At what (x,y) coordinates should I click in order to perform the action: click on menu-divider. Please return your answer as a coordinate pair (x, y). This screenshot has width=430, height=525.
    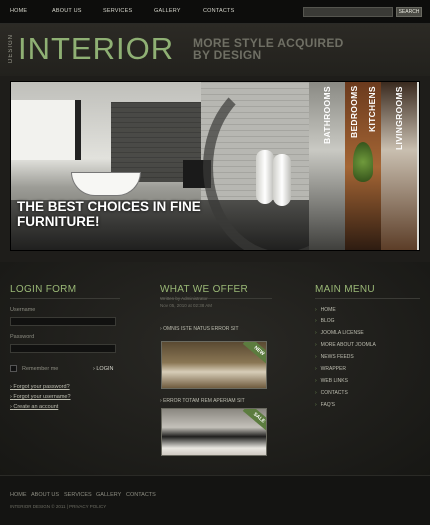
    Looking at the image, I should click on (367, 298).